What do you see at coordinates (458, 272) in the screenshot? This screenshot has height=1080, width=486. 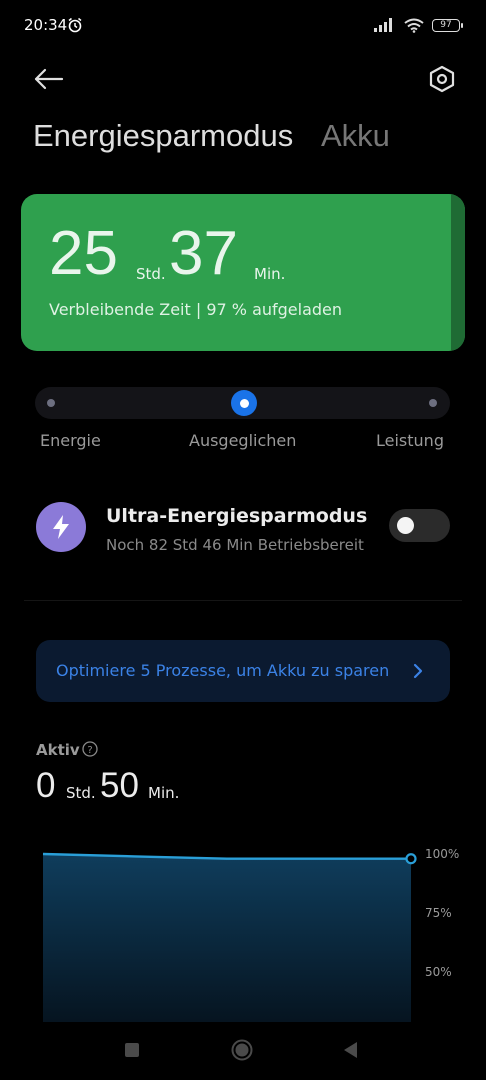 I see `card-edge` at bounding box center [458, 272].